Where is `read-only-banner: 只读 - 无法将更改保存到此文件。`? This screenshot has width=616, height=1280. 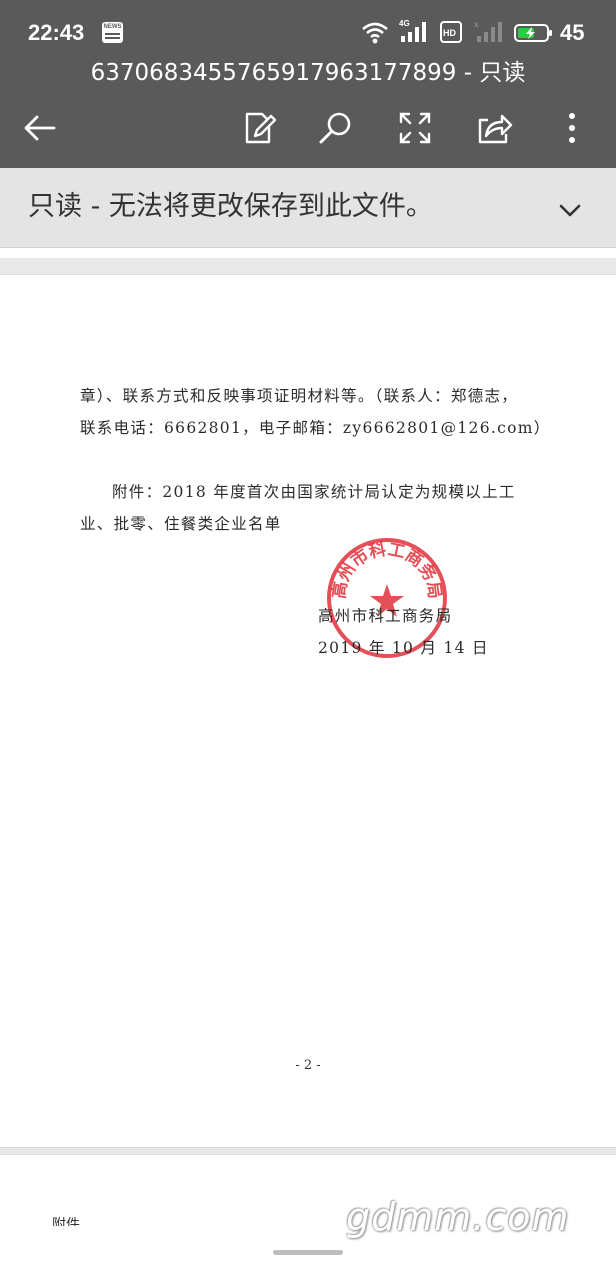
read-only-banner: 只读 - 无法将更改保存到此文件。 is located at coordinates (308, 208).